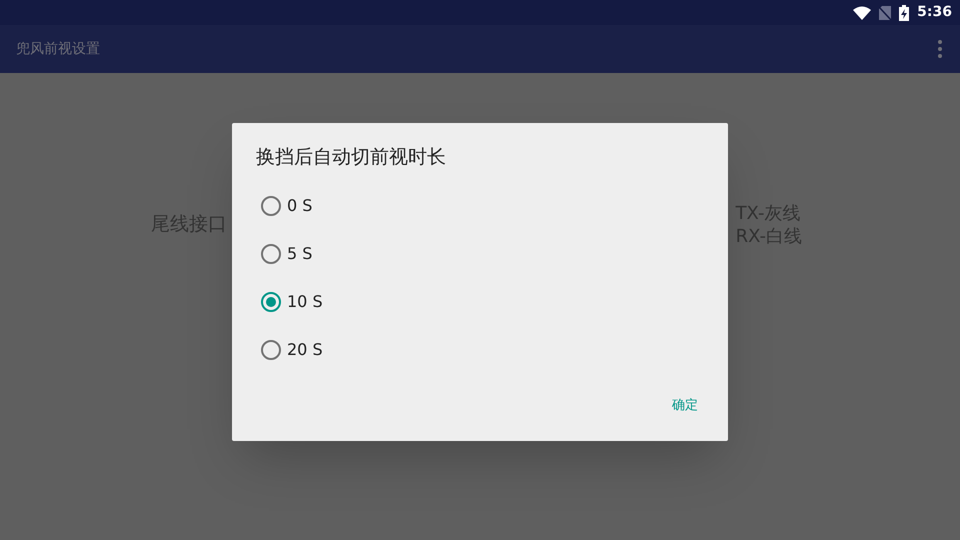 Image resolution: width=960 pixels, height=540 pixels. I want to click on more-options-icon, so click(940, 49).